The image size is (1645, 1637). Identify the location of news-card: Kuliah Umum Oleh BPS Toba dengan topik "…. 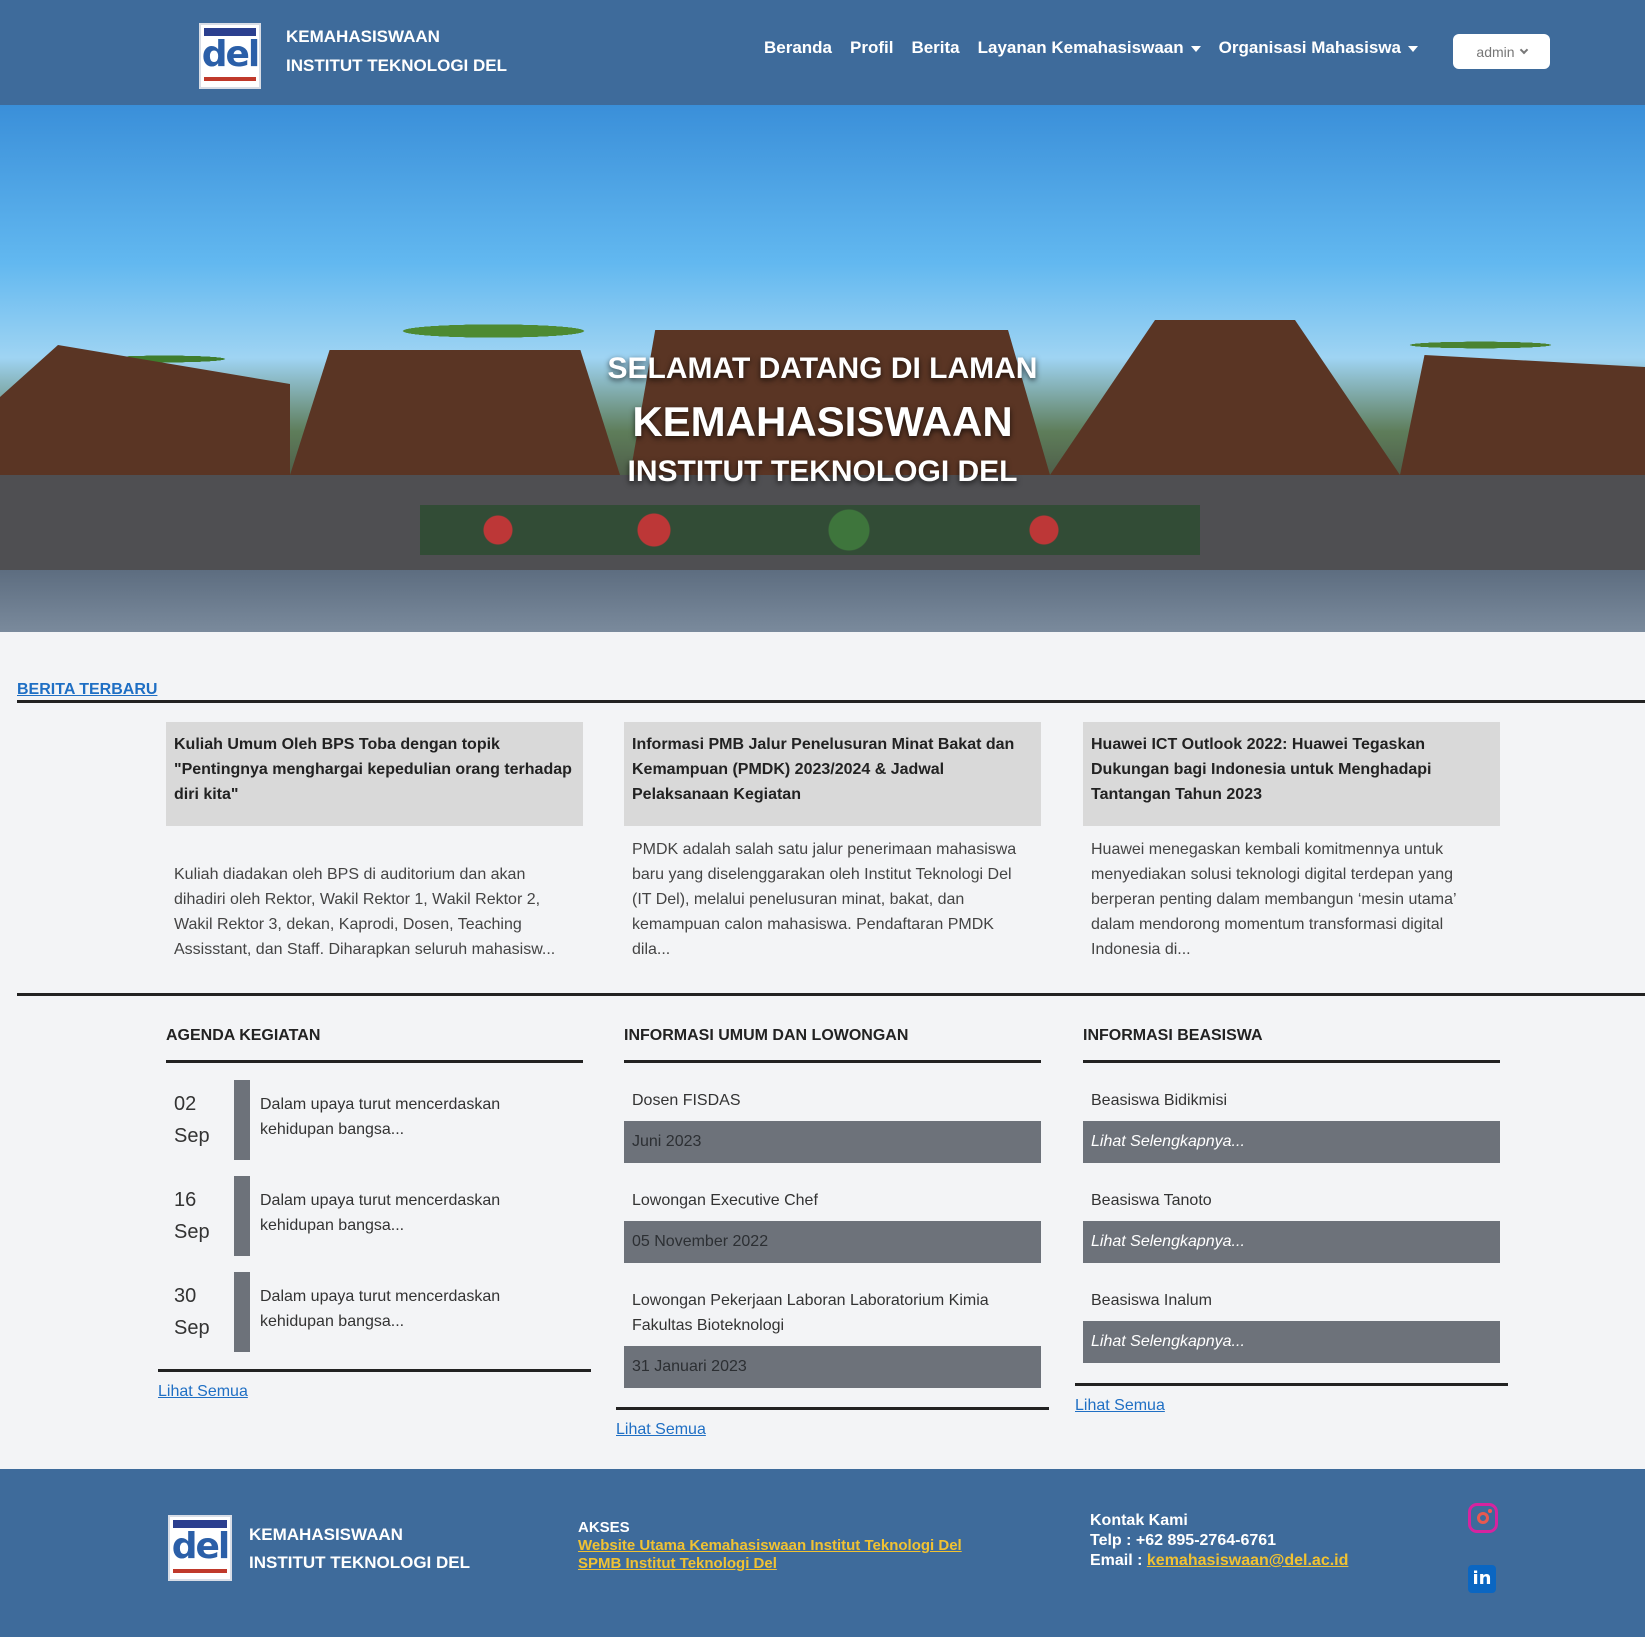
(374, 842).